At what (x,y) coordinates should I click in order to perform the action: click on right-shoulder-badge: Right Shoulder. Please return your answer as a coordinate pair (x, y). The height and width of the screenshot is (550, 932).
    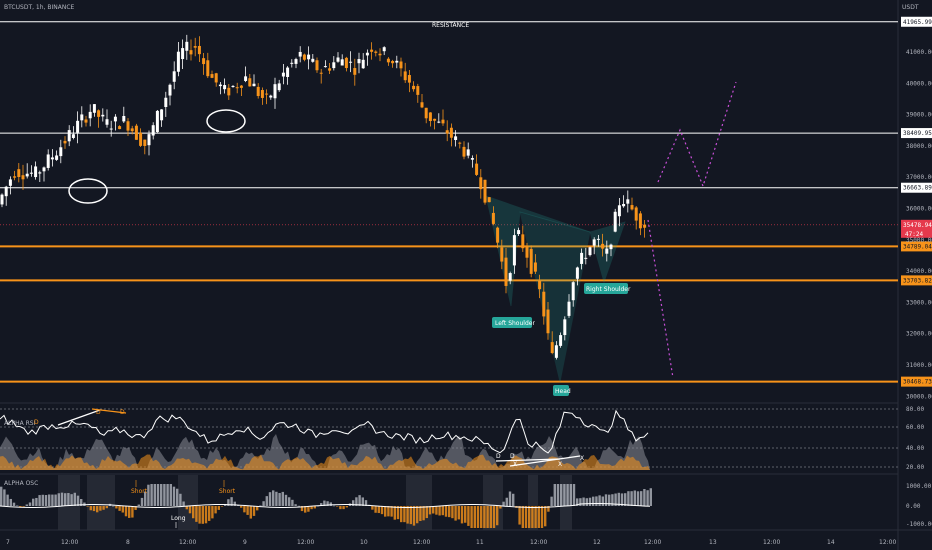
    Looking at the image, I should click on (607, 288).